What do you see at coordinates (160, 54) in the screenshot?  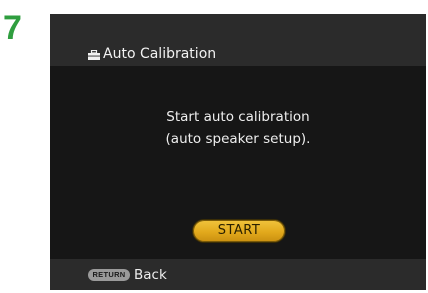 I see `page-title: Auto Calibration` at bounding box center [160, 54].